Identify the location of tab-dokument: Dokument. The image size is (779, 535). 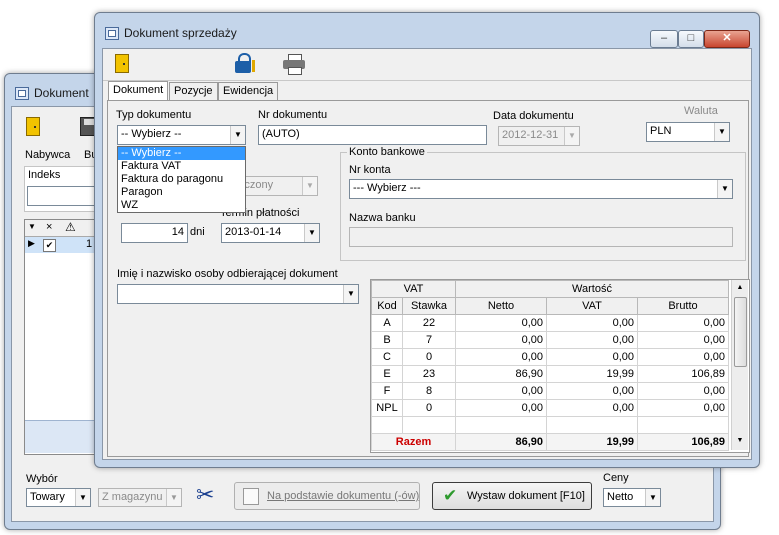
(138, 91).